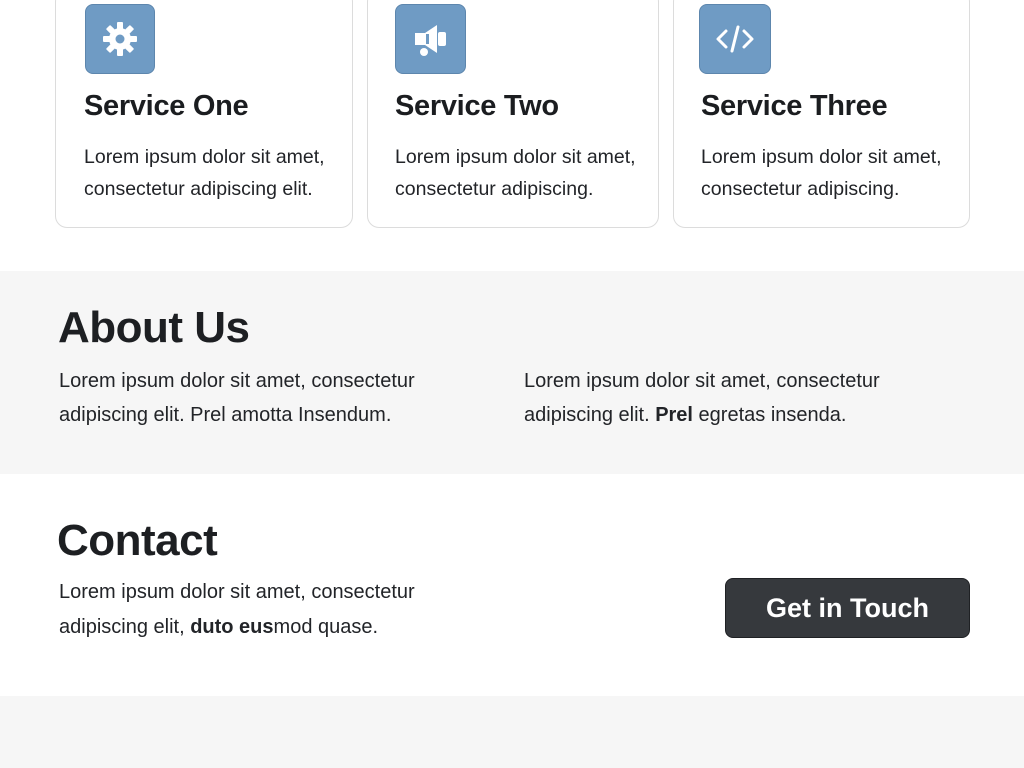 This screenshot has width=1024, height=768. Describe the element at coordinates (735, 39) in the screenshot. I see `code-icon` at that location.